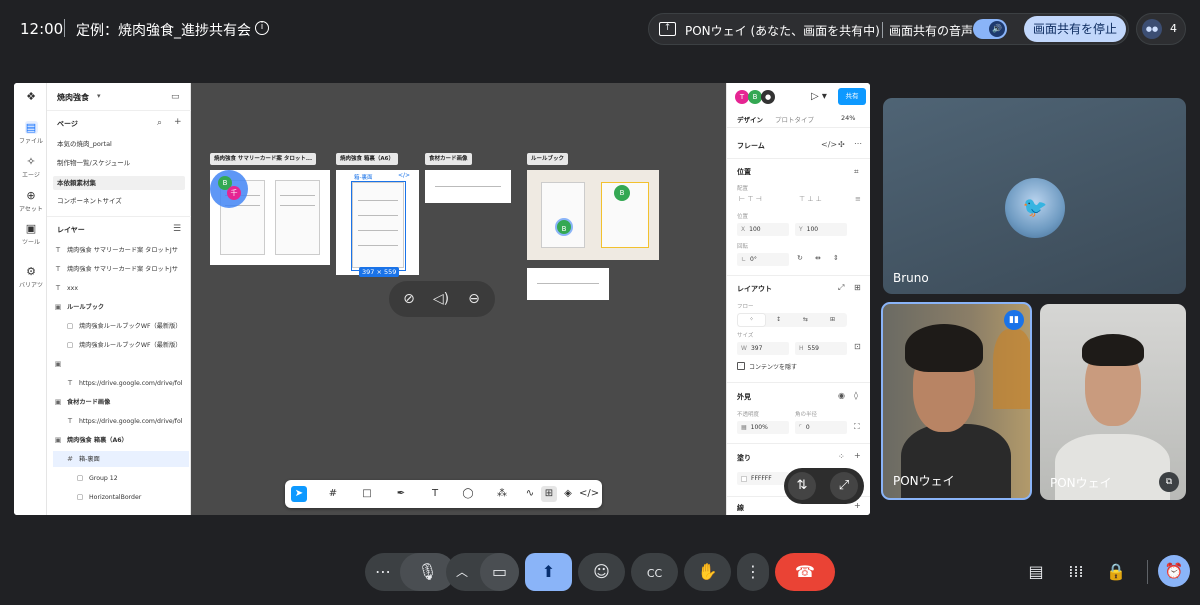  I want to click on present-button: ⬆, so click(548, 572).